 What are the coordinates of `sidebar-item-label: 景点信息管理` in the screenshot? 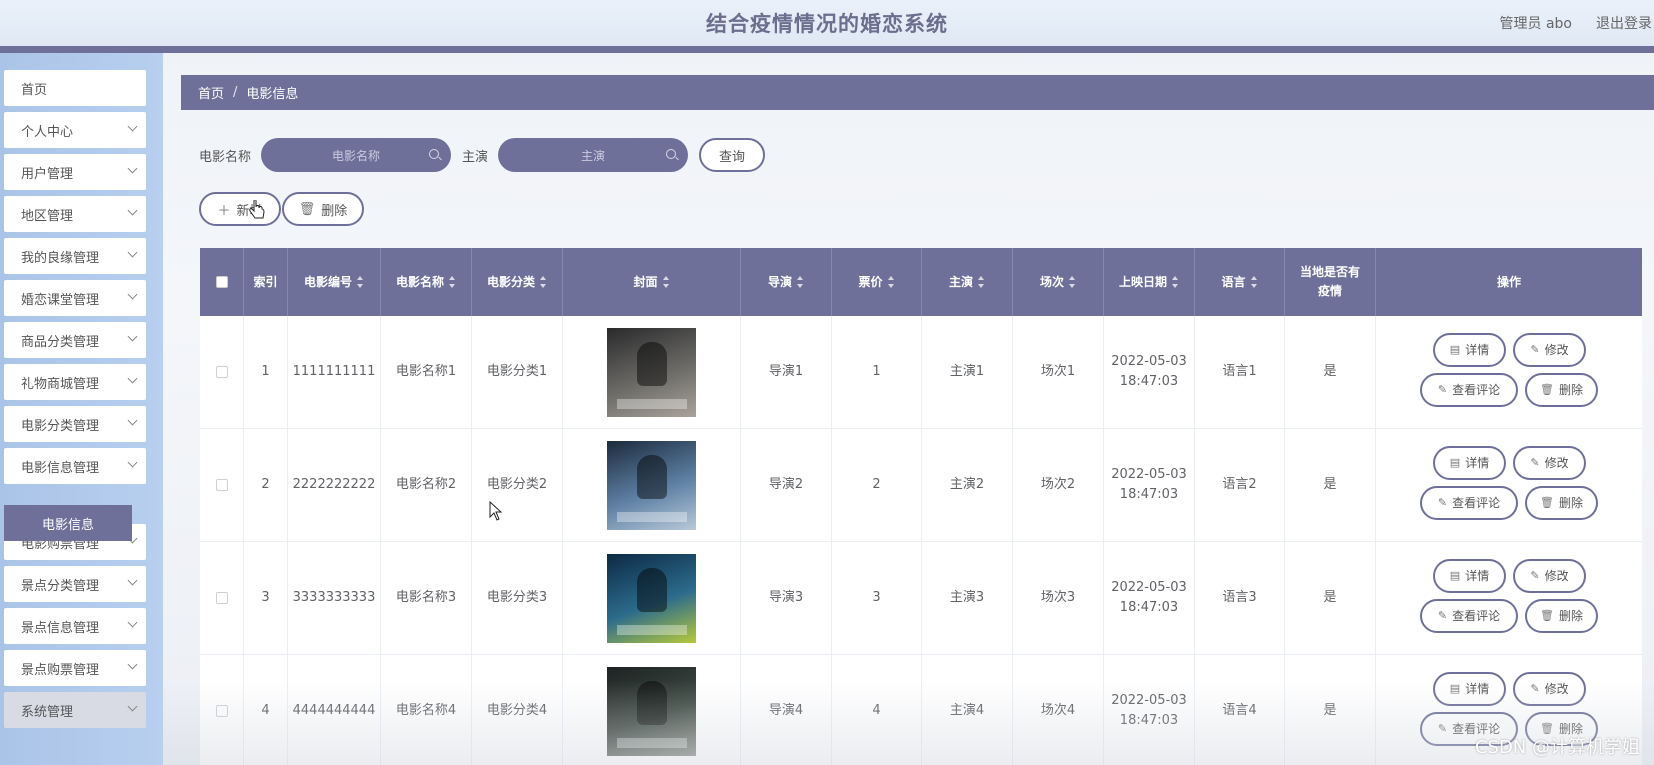 It's located at (60, 628).